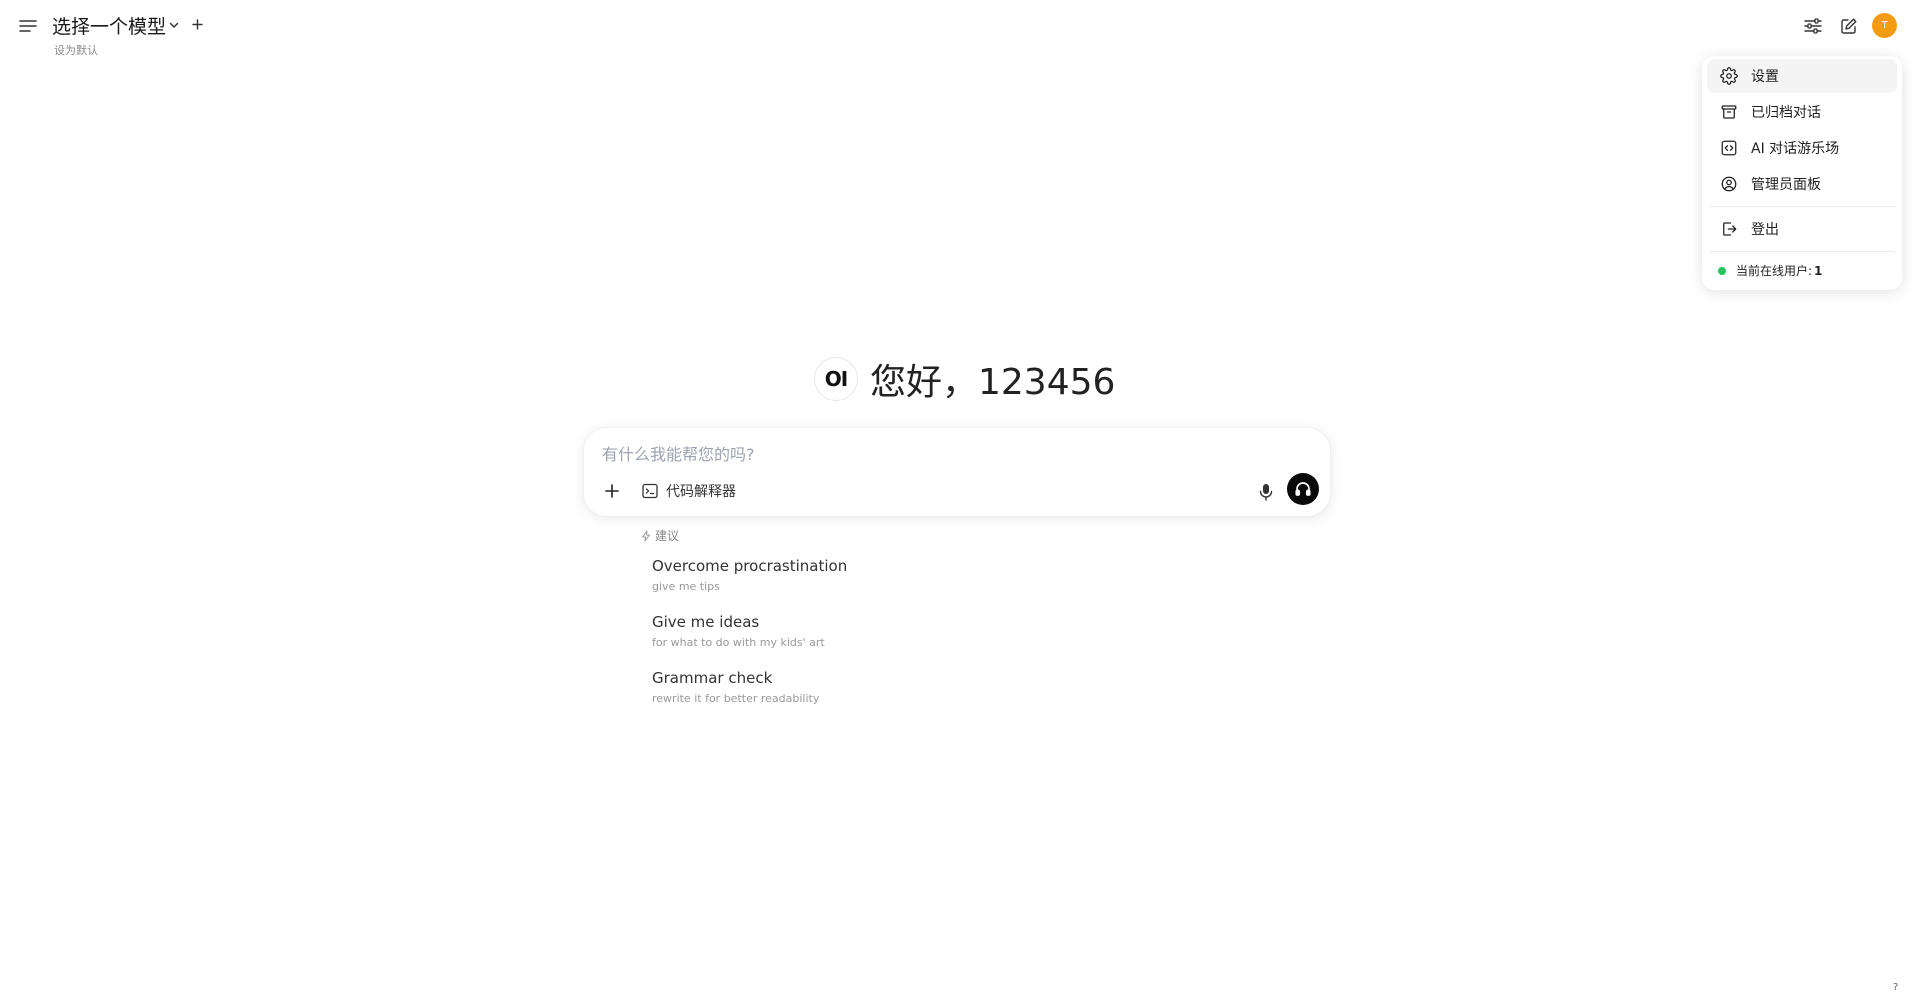  I want to click on microphone-icon, so click(1266, 492).